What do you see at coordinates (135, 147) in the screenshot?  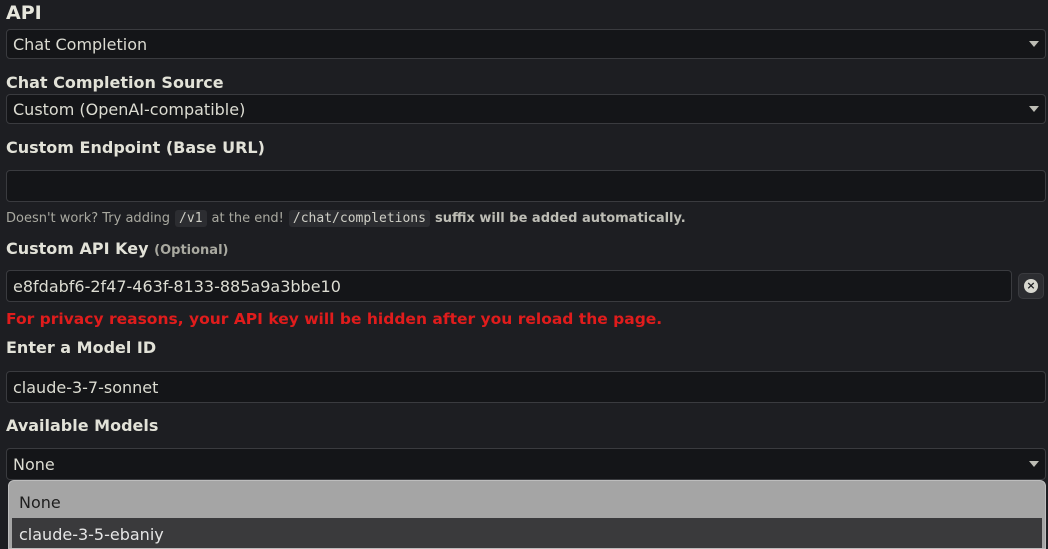 I see `endpoint-label: Custom Endpoint (Base URL)` at bounding box center [135, 147].